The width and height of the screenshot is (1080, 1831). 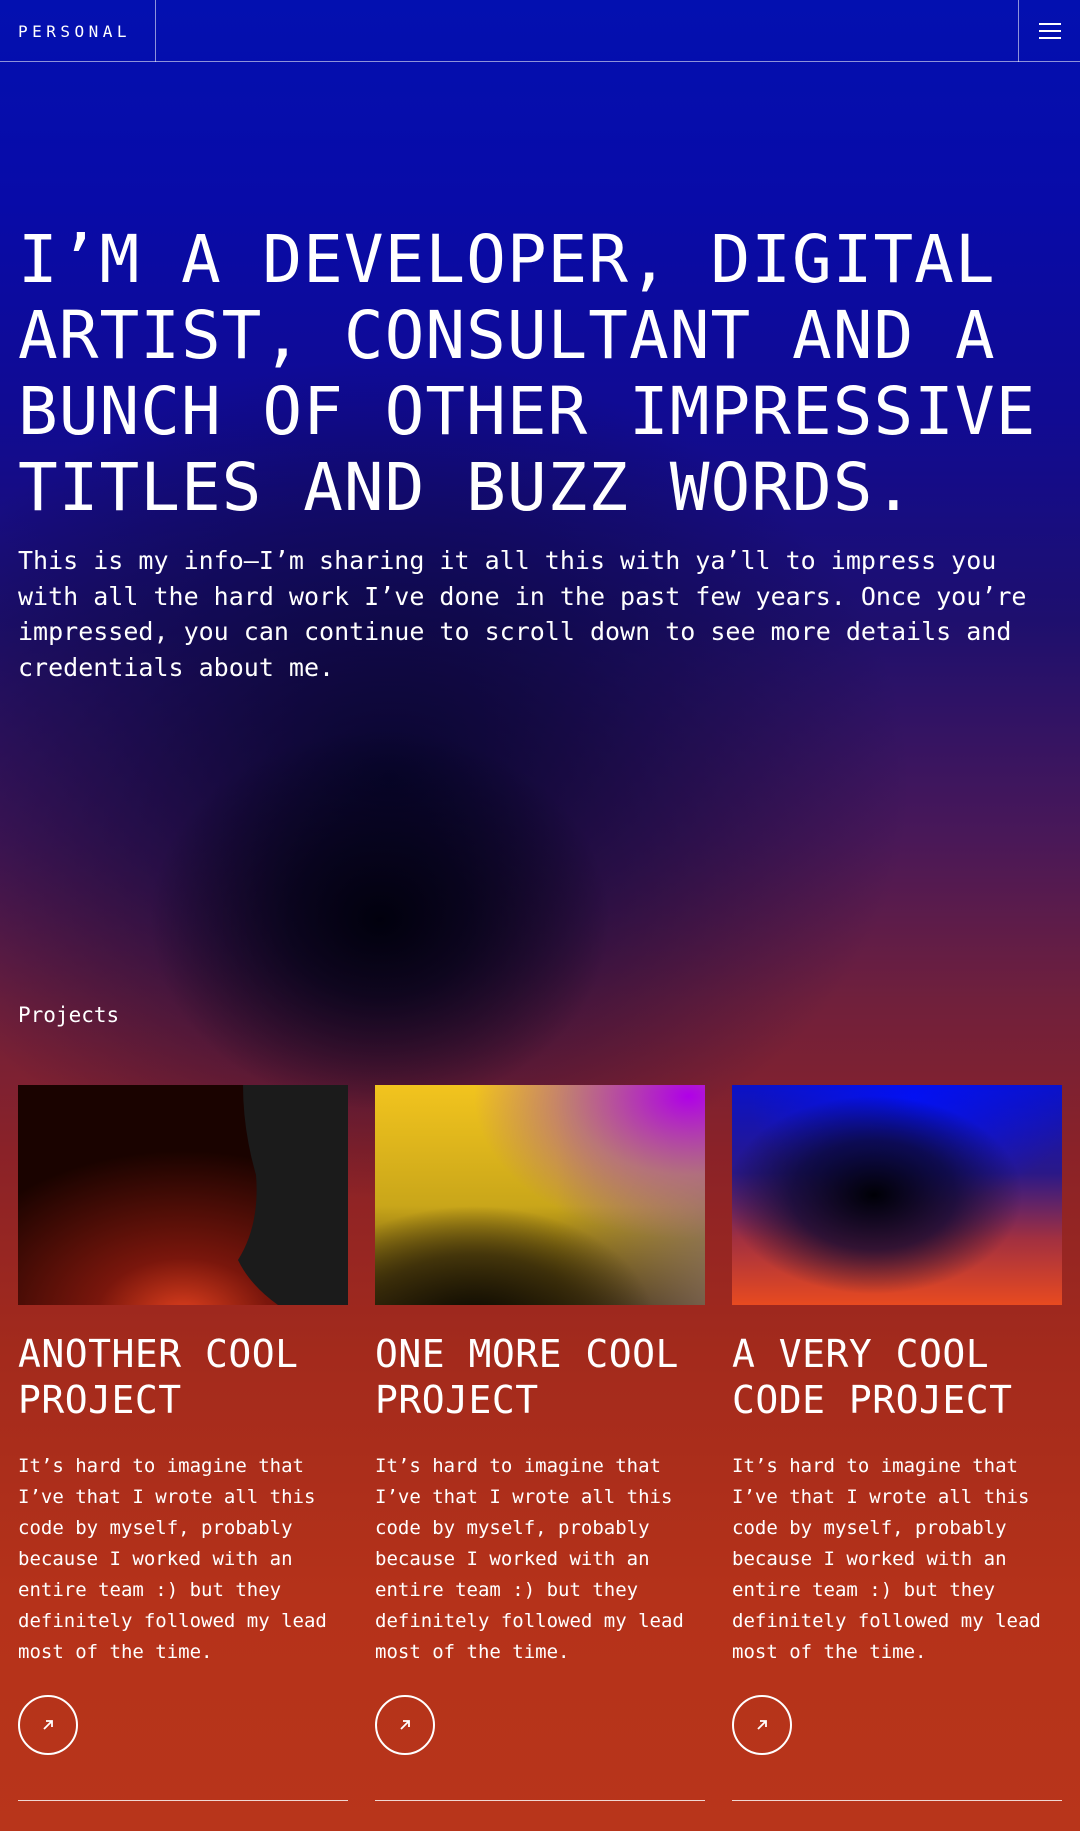 What do you see at coordinates (872, 1377) in the screenshot?
I see `project-title: A VERY COOL CODE PROJECT` at bounding box center [872, 1377].